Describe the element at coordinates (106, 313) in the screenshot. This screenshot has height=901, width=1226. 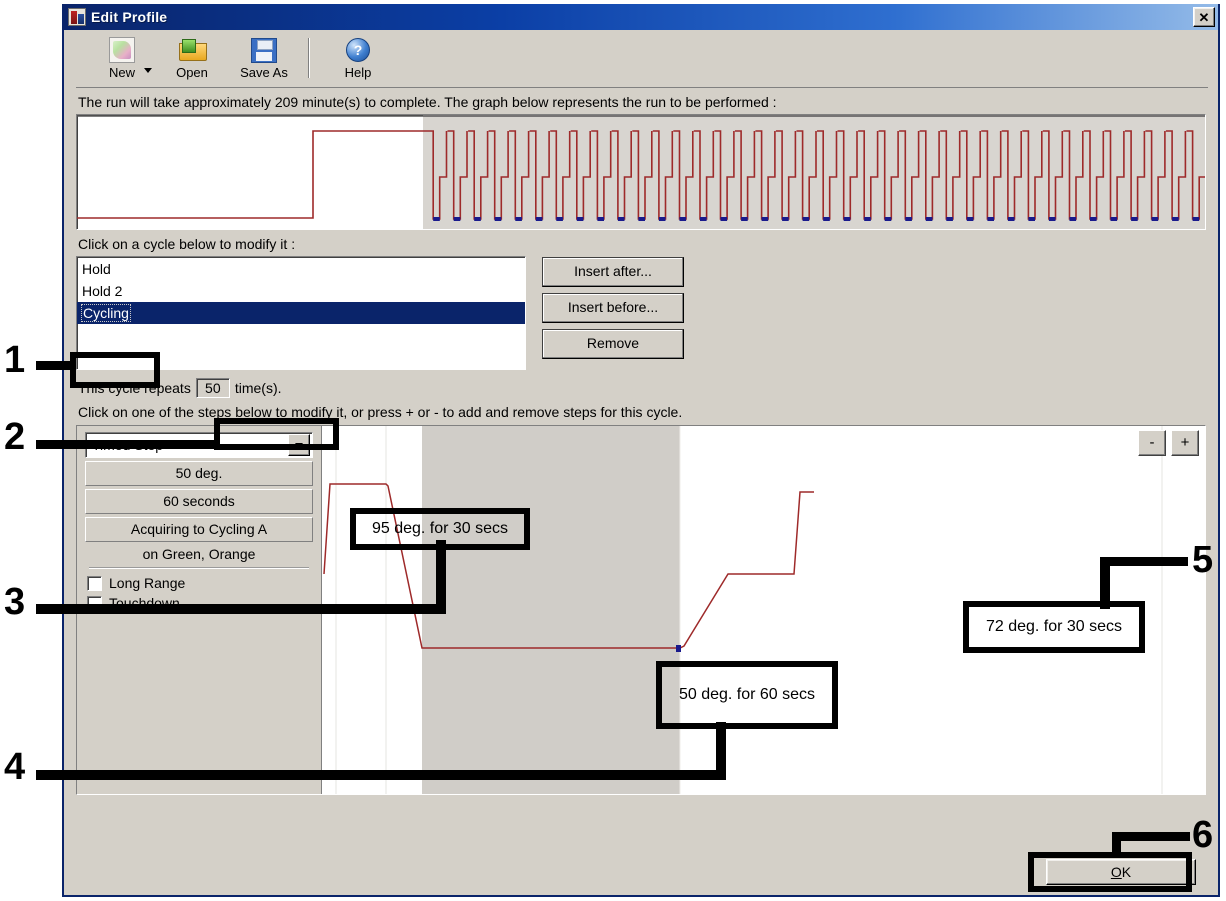
I see `cycle-item-label: Cycling` at that location.